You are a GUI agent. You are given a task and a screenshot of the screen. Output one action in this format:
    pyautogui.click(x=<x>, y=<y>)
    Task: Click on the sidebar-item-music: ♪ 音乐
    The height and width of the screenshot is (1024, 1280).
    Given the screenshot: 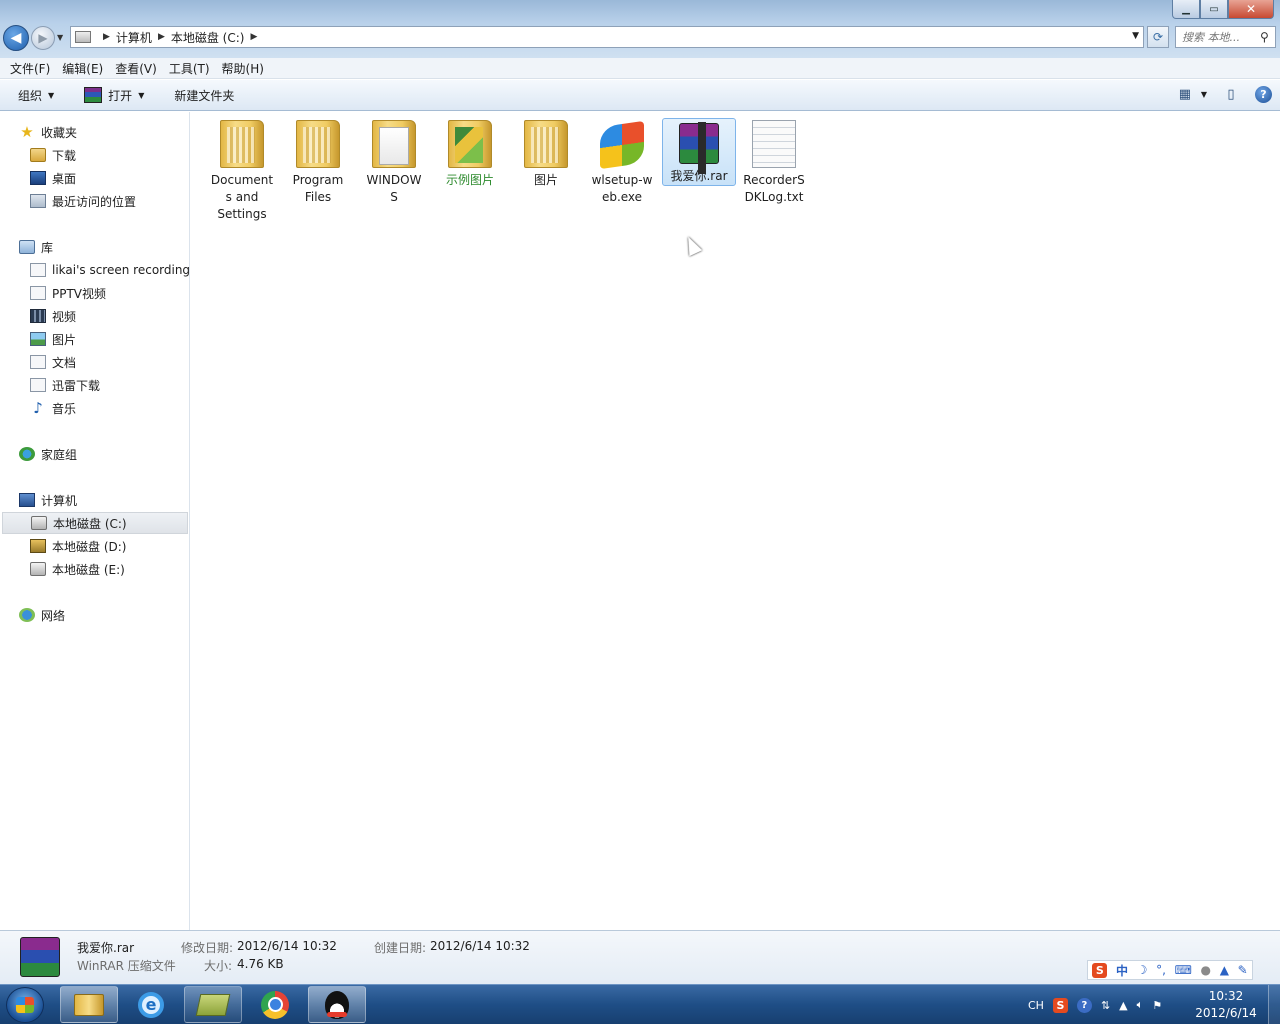 What is the action you would take?
    pyautogui.click(x=95, y=408)
    